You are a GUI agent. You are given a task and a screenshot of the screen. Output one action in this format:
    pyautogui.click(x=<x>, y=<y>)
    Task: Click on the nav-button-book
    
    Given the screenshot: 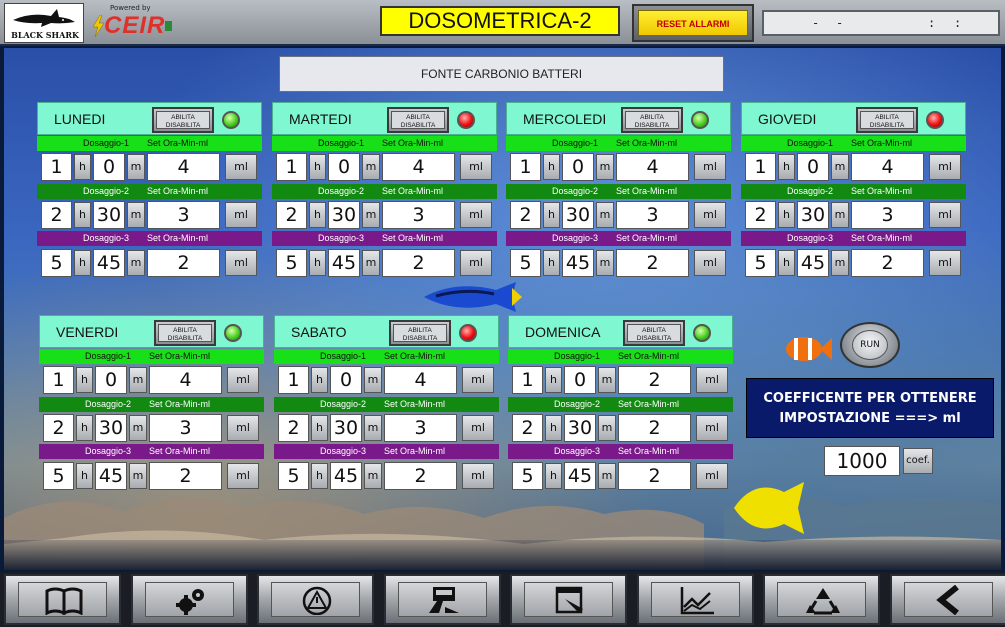 What is the action you would take?
    pyautogui.click(x=62, y=599)
    